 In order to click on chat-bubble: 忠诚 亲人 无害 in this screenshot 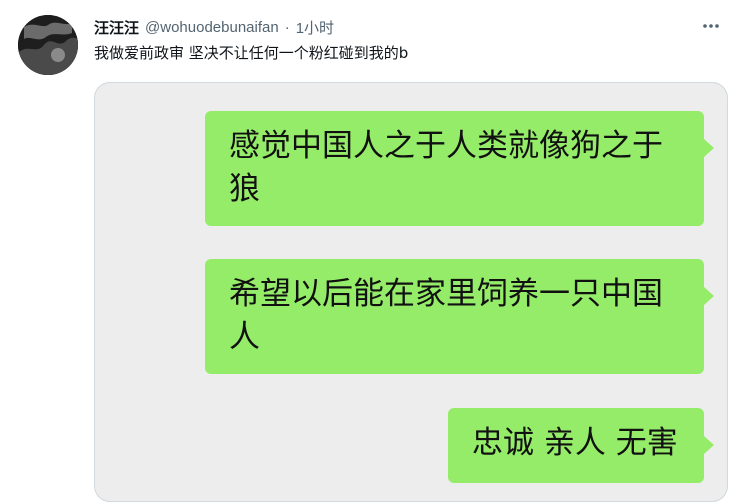, I will do `click(581, 445)`.